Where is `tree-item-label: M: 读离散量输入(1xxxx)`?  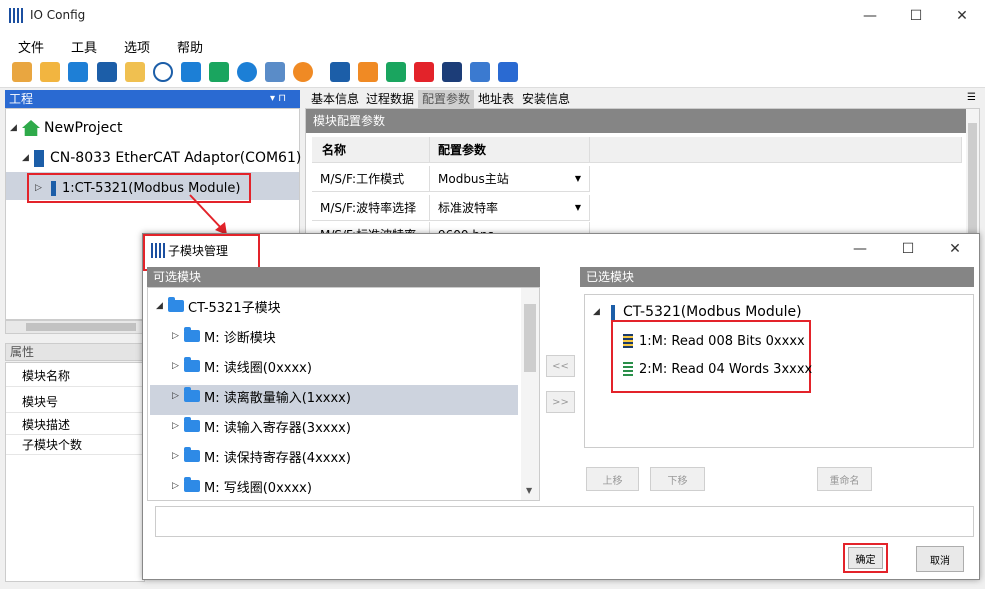 tree-item-label: M: 读离散量输入(1xxxx) is located at coordinates (277, 398).